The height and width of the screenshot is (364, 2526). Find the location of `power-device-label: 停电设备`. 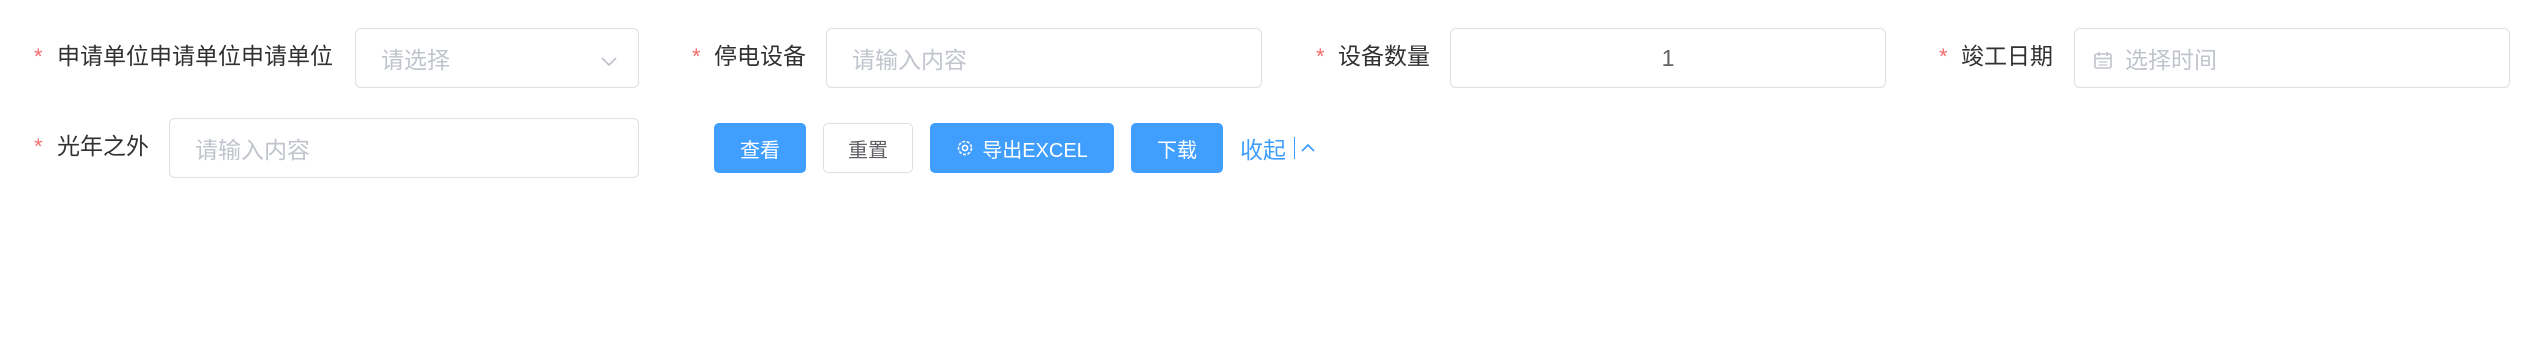

power-device-label: 停电设备 is located at coordinates (760, 56).